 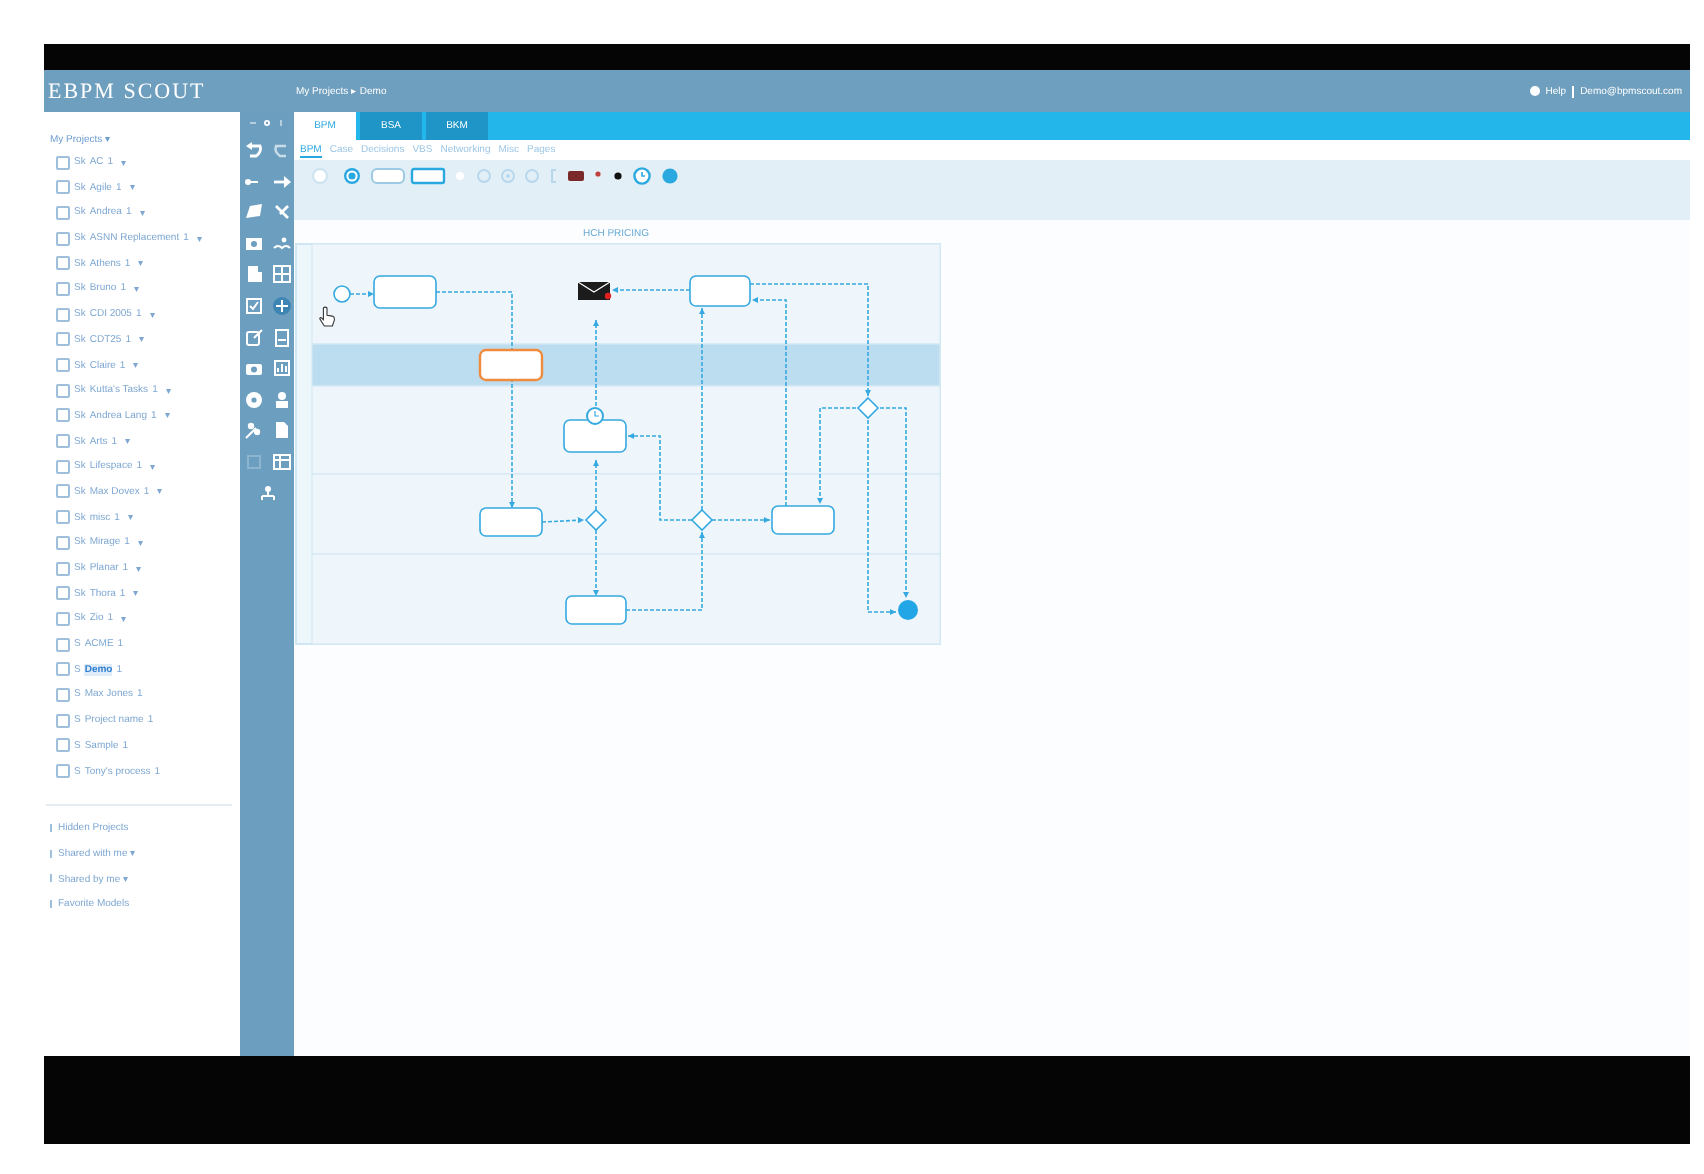 What do you see at coordinates (168, 91) in the screenshot?
I see `app-logo: EBPM SCOUT` at bounding box center [168, 91].